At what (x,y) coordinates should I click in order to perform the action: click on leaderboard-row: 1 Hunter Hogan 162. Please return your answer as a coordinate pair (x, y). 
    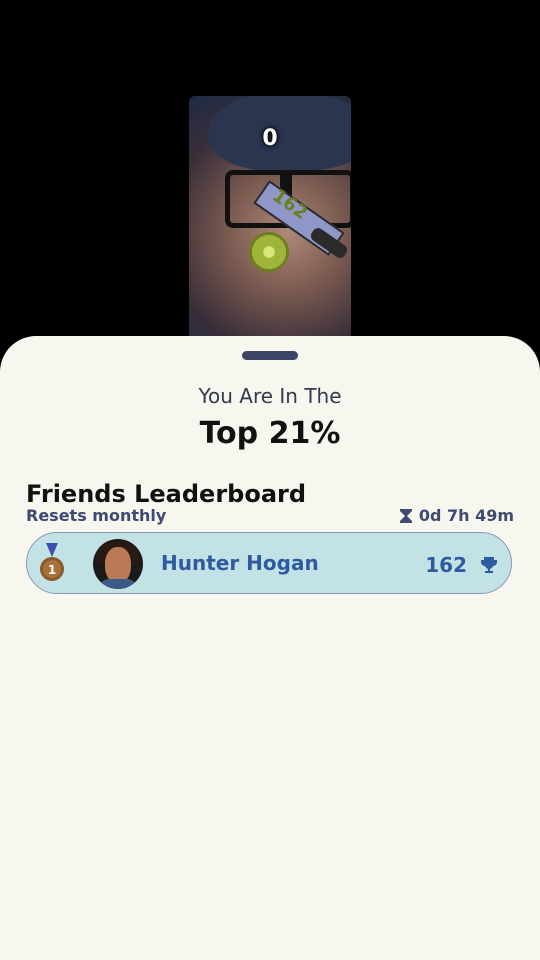
    Looking at the image, I should click on (269, 563).